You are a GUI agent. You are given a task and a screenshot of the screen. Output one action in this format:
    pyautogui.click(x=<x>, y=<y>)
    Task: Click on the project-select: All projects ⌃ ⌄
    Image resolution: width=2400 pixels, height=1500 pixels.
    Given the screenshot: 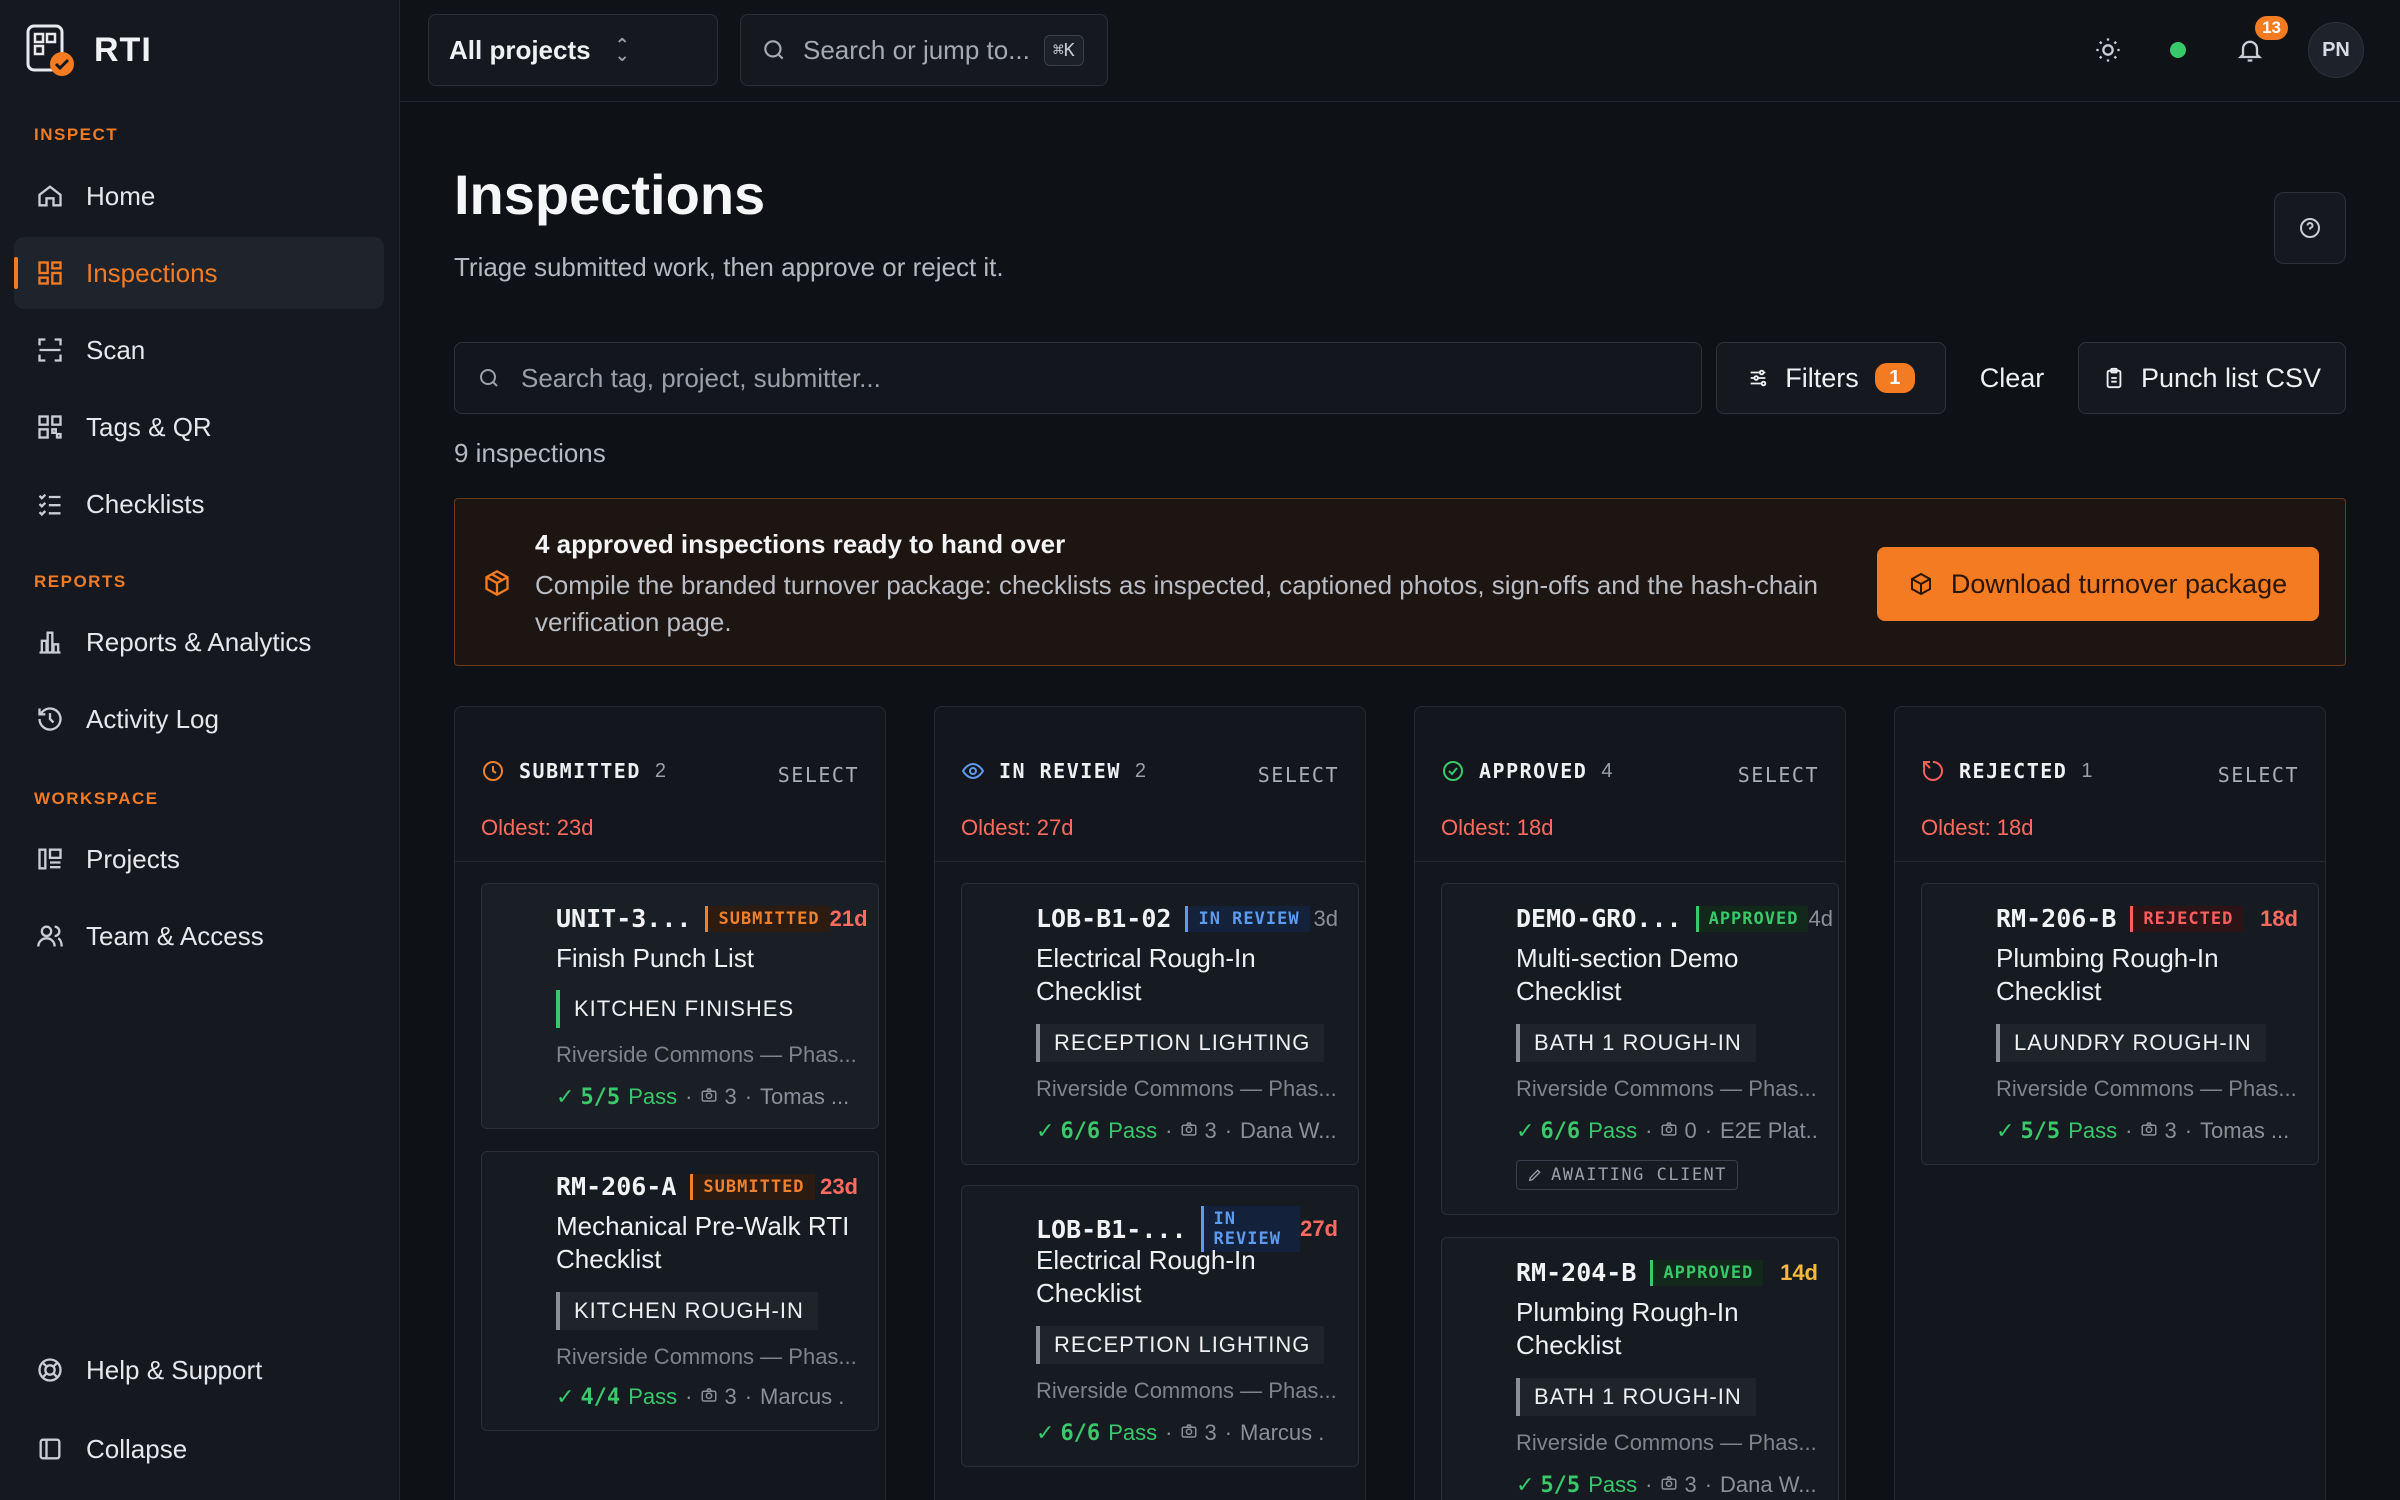 What is the action you would take?
    pyautogui.click(x=573, y=50)
    